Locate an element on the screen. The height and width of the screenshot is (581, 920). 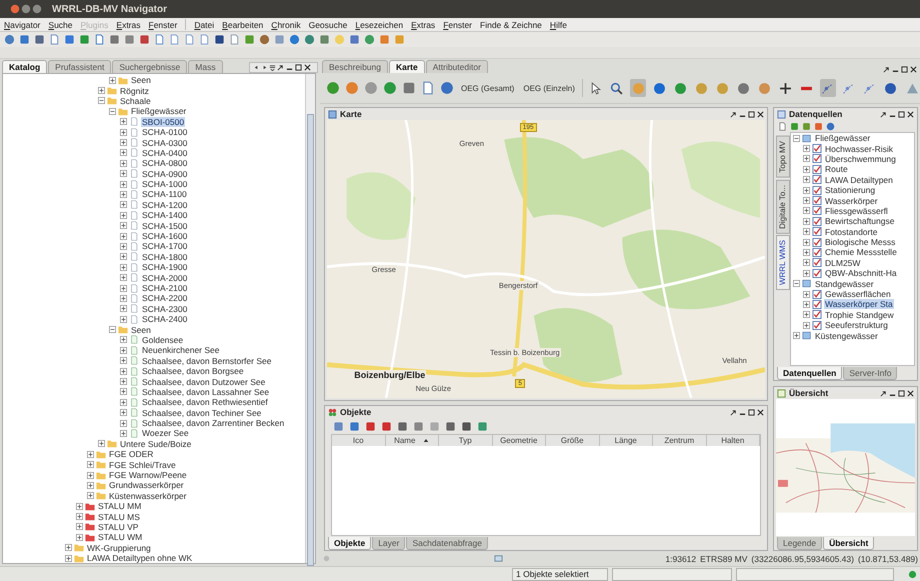
tree-item: SCHA-2400 is located at coordinates (164, 319).